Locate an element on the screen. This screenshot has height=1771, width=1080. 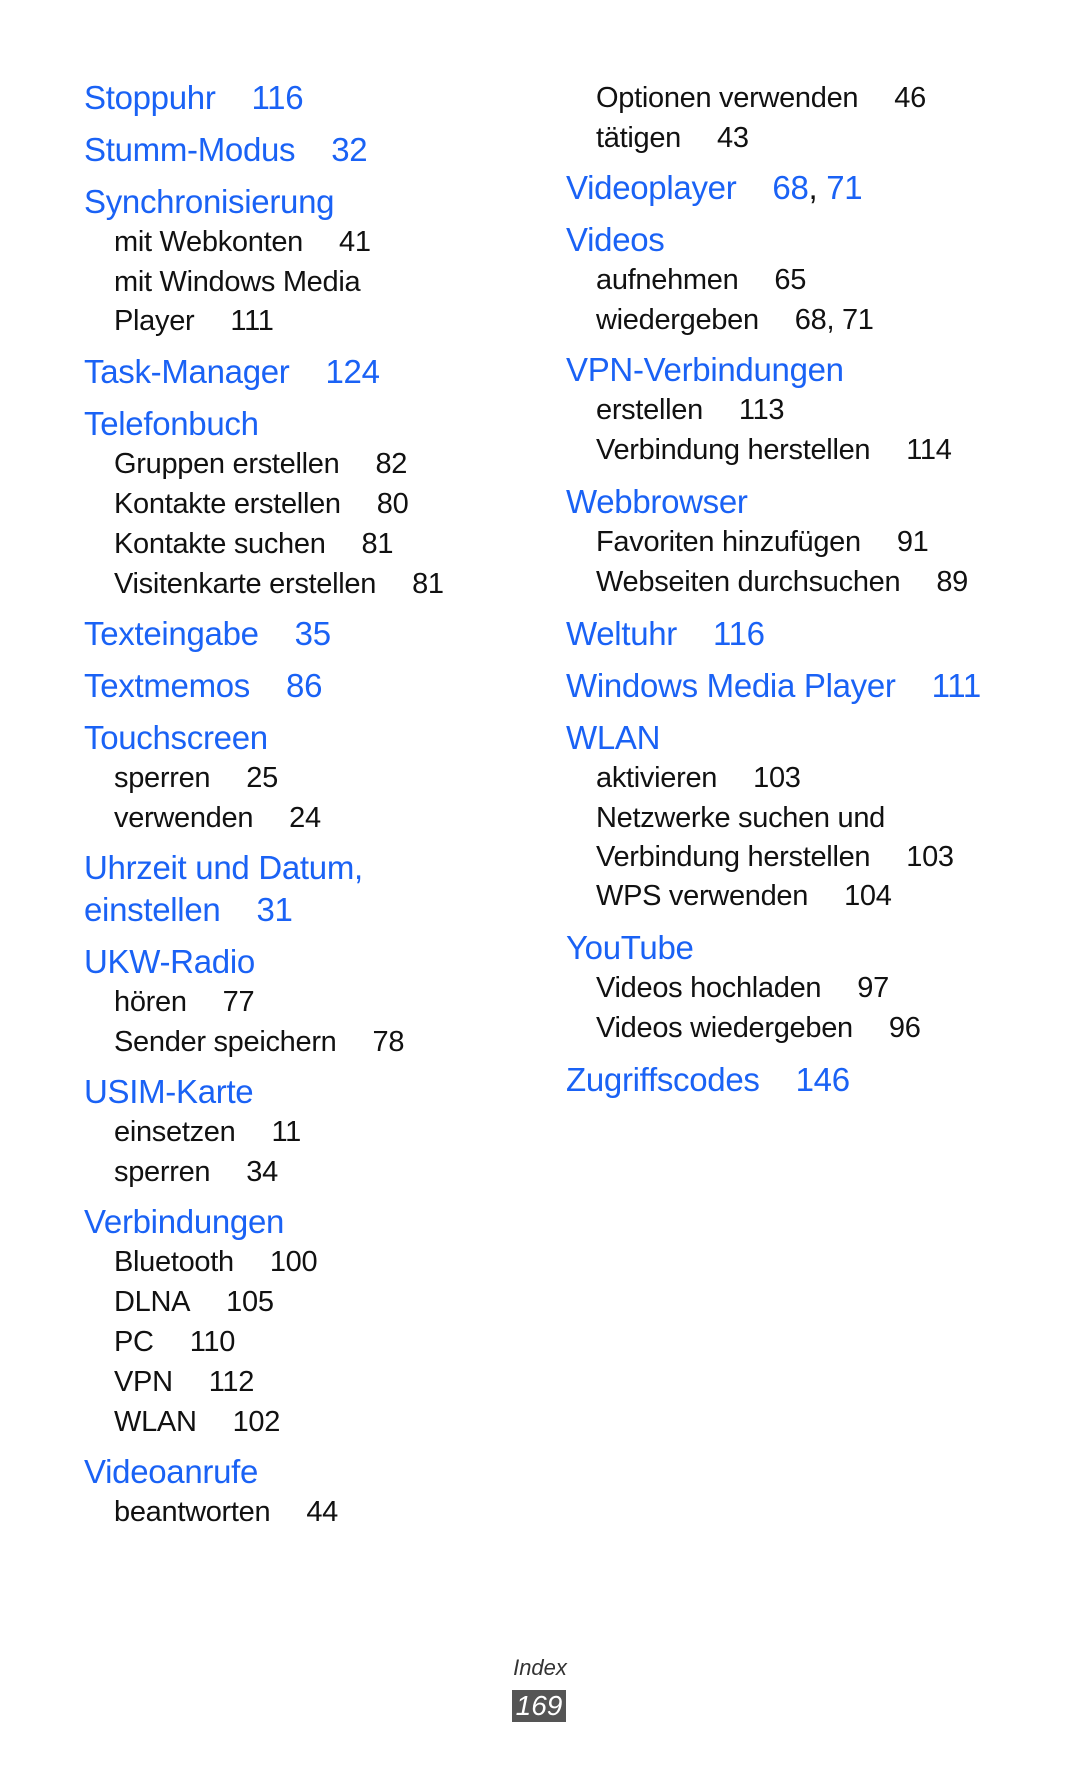
entry-page: 112 is located at coordinates (231, 1382).